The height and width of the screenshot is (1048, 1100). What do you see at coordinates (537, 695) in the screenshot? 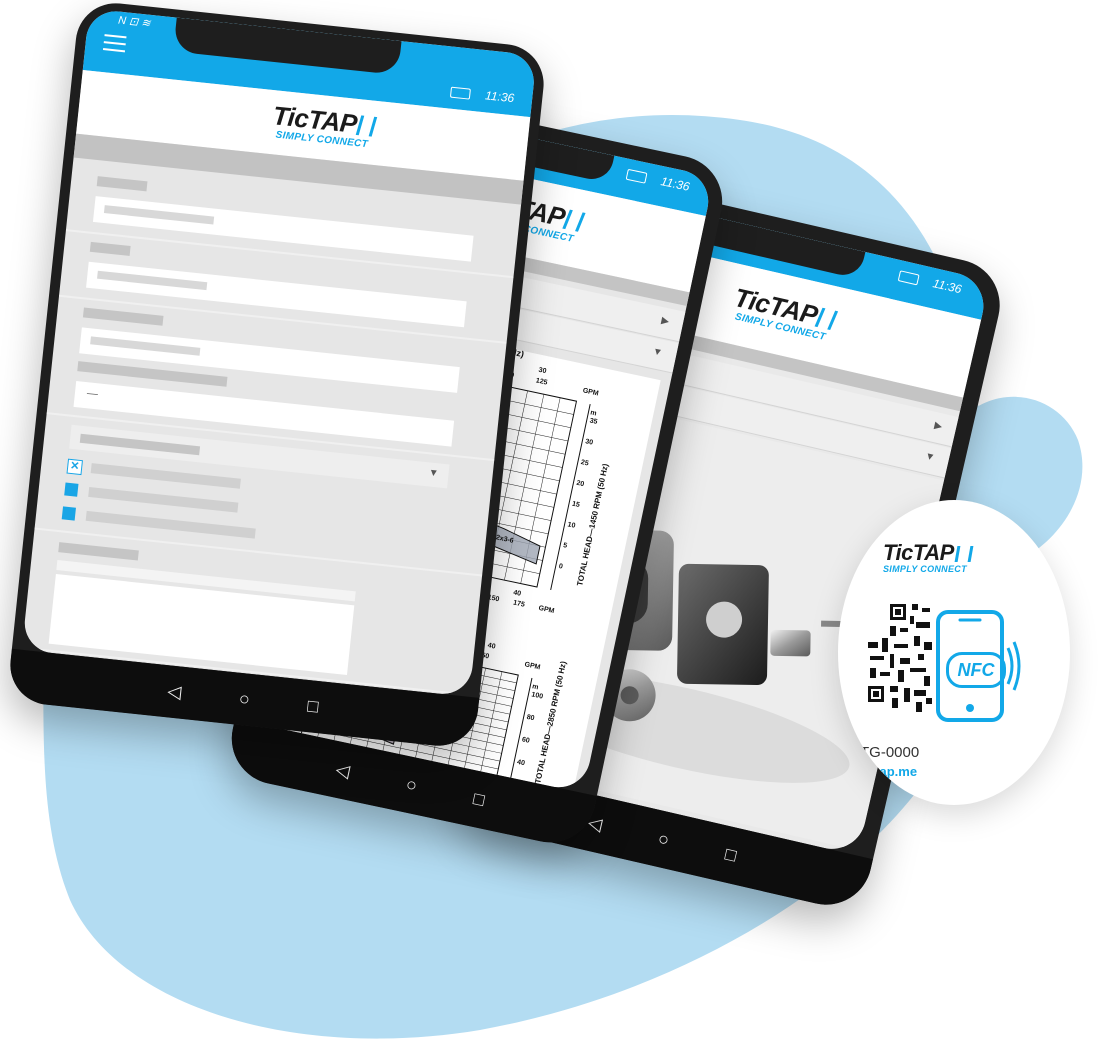
I see `right-tick: 100` at bounding box center [537, 695].